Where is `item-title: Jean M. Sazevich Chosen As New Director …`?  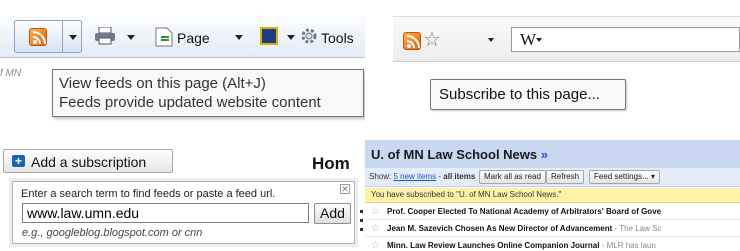 item-title: Jean M. Sazevich Chosen As New Director … is located at coordinates (500, 228).